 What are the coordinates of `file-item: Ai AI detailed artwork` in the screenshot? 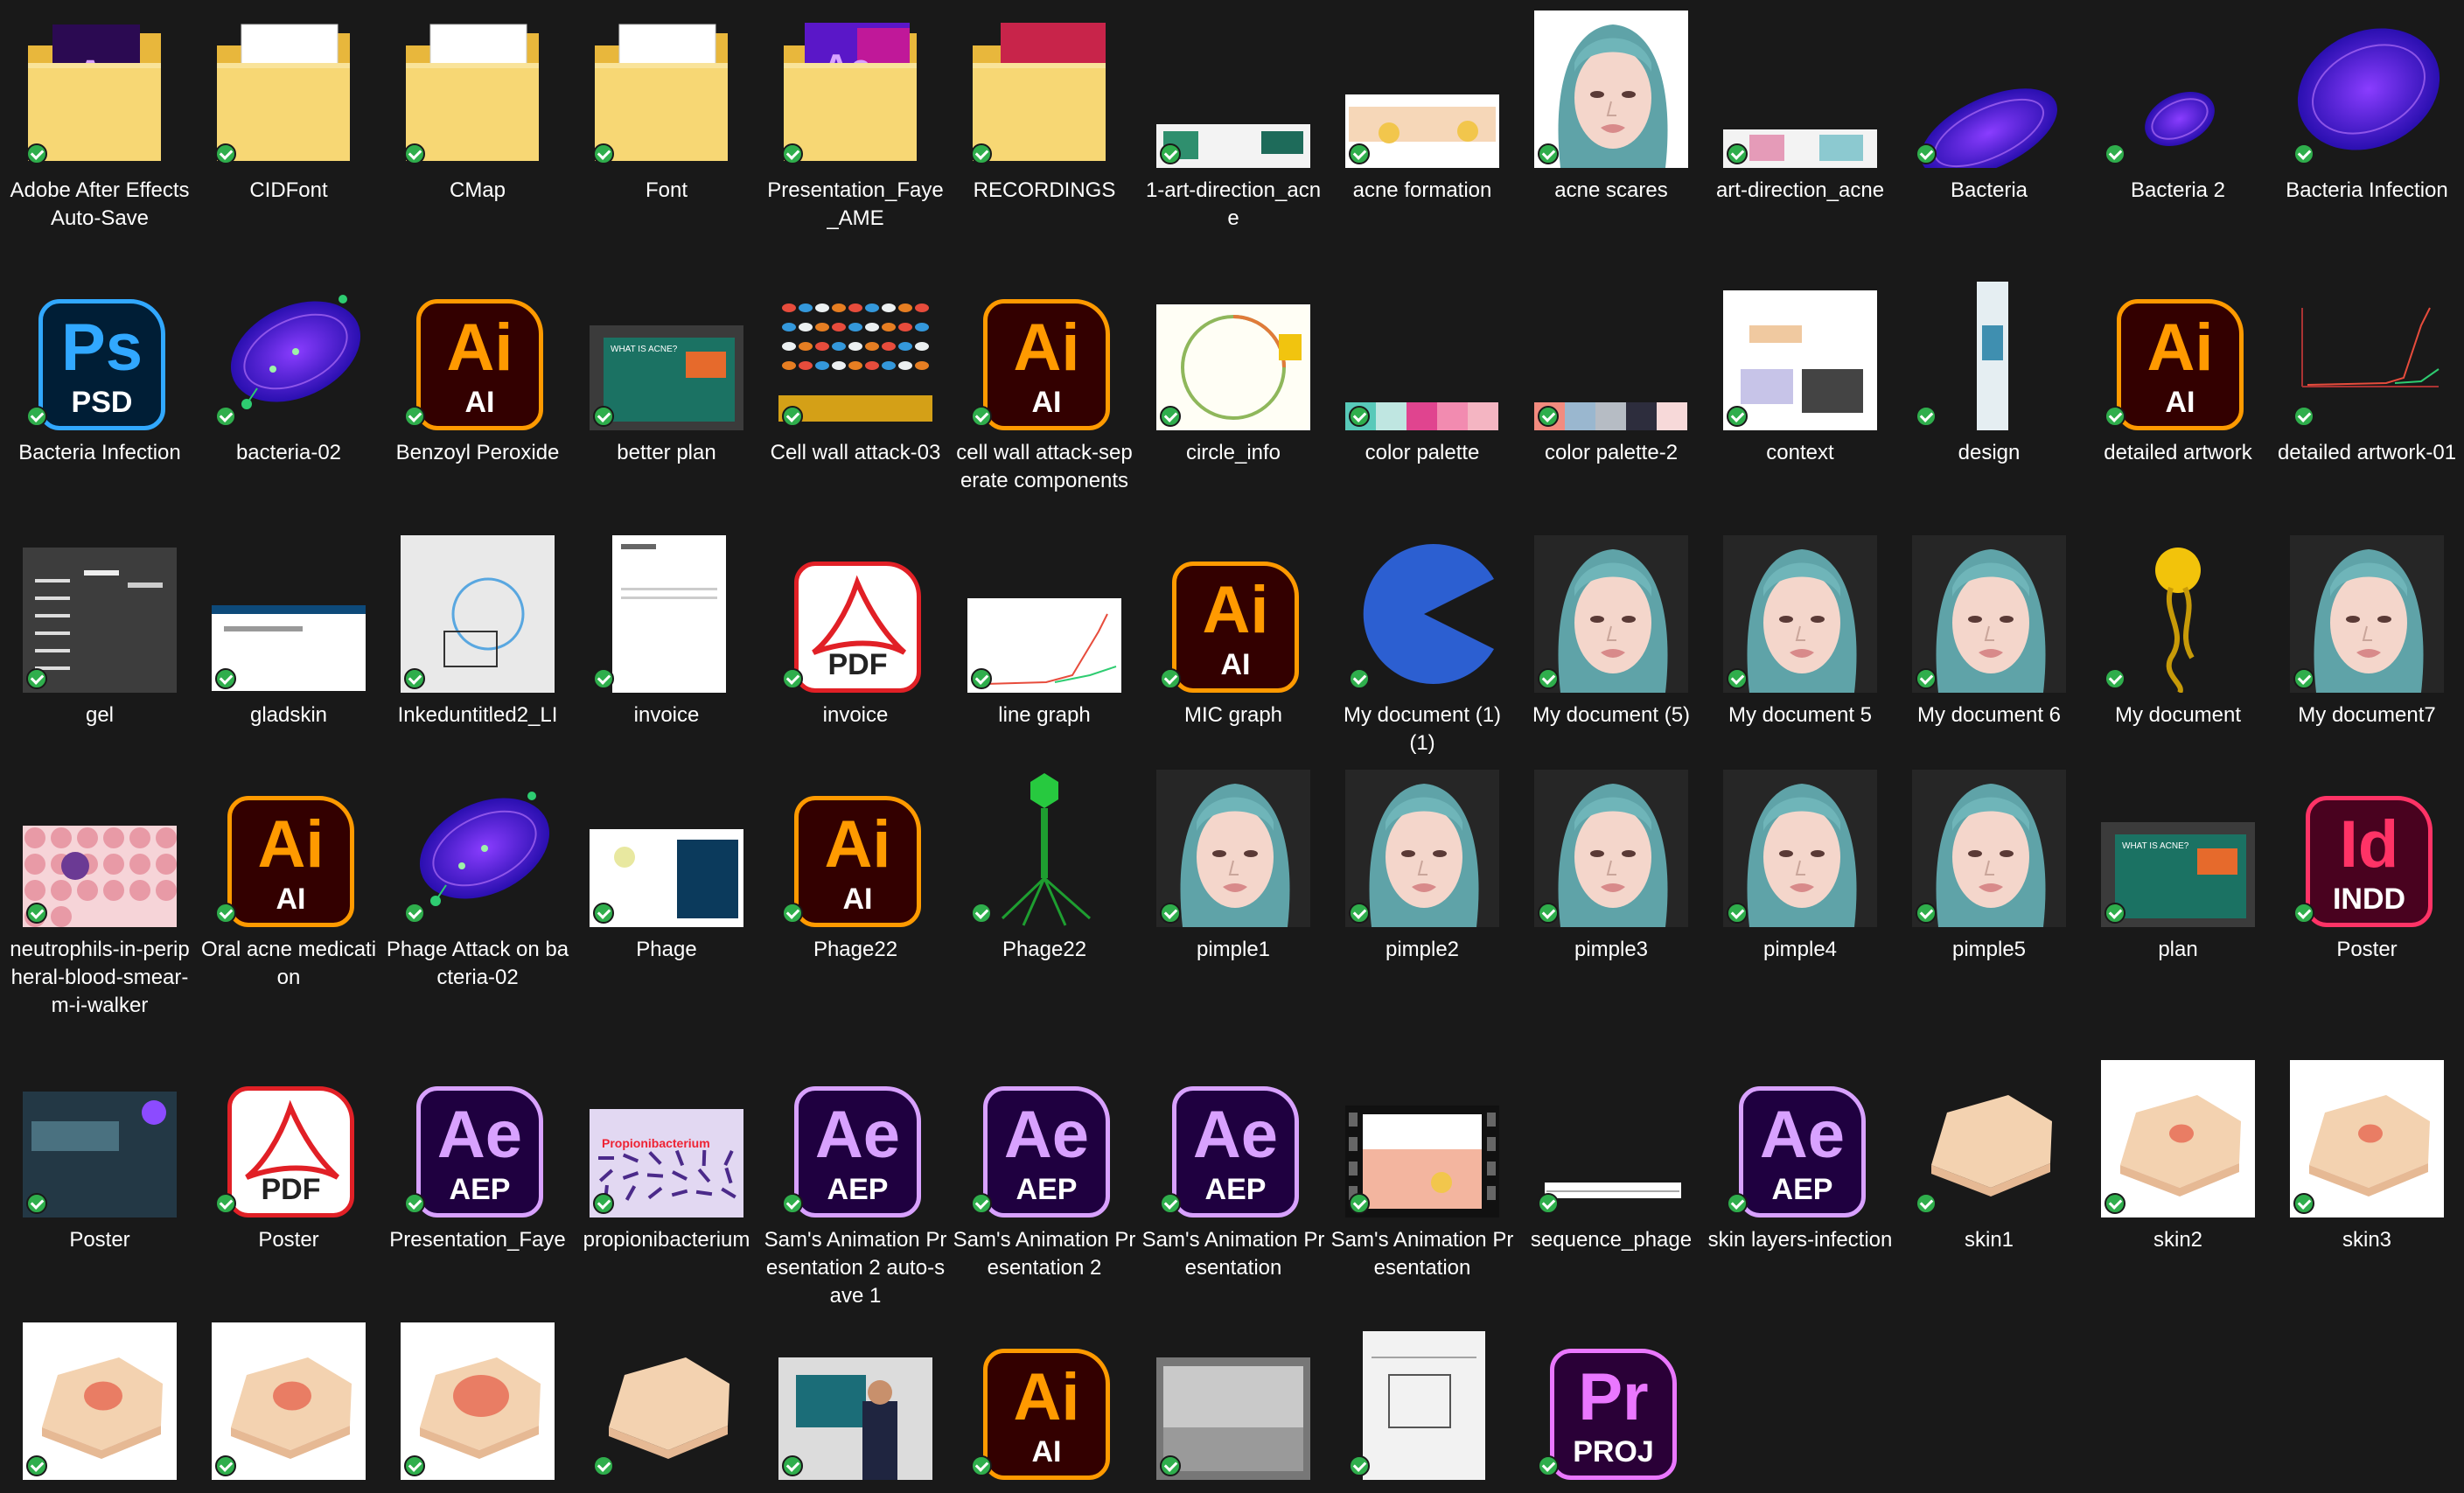 It's located at (2178, 400).